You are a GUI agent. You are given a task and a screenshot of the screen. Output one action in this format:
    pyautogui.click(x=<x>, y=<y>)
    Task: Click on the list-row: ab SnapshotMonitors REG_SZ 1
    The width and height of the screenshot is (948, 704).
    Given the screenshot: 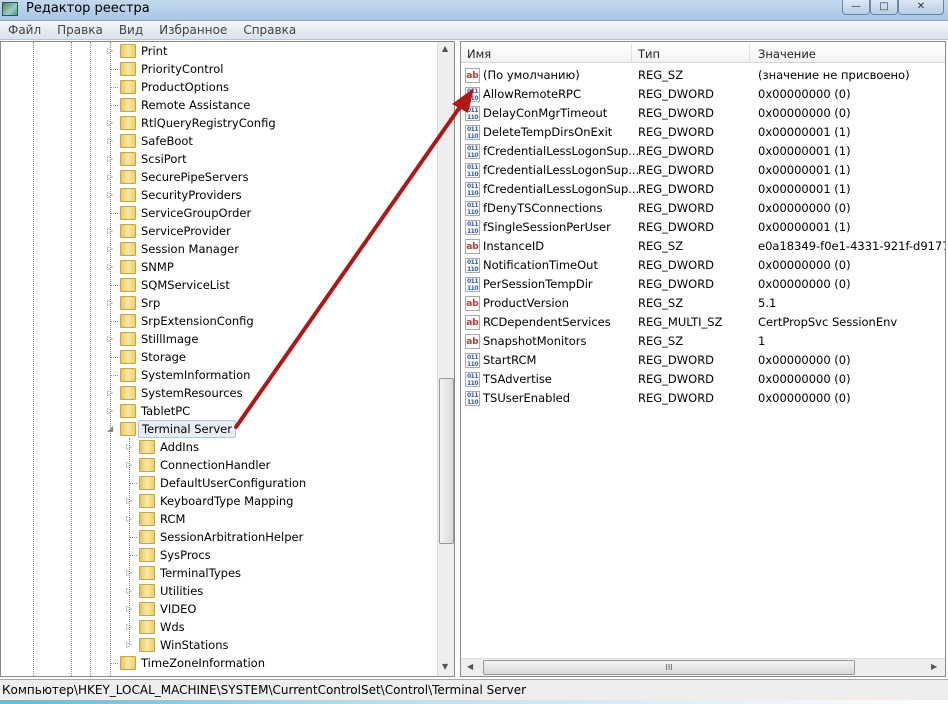 What is the action you would take?
    pyautogui.click(x=703, y=341)
    